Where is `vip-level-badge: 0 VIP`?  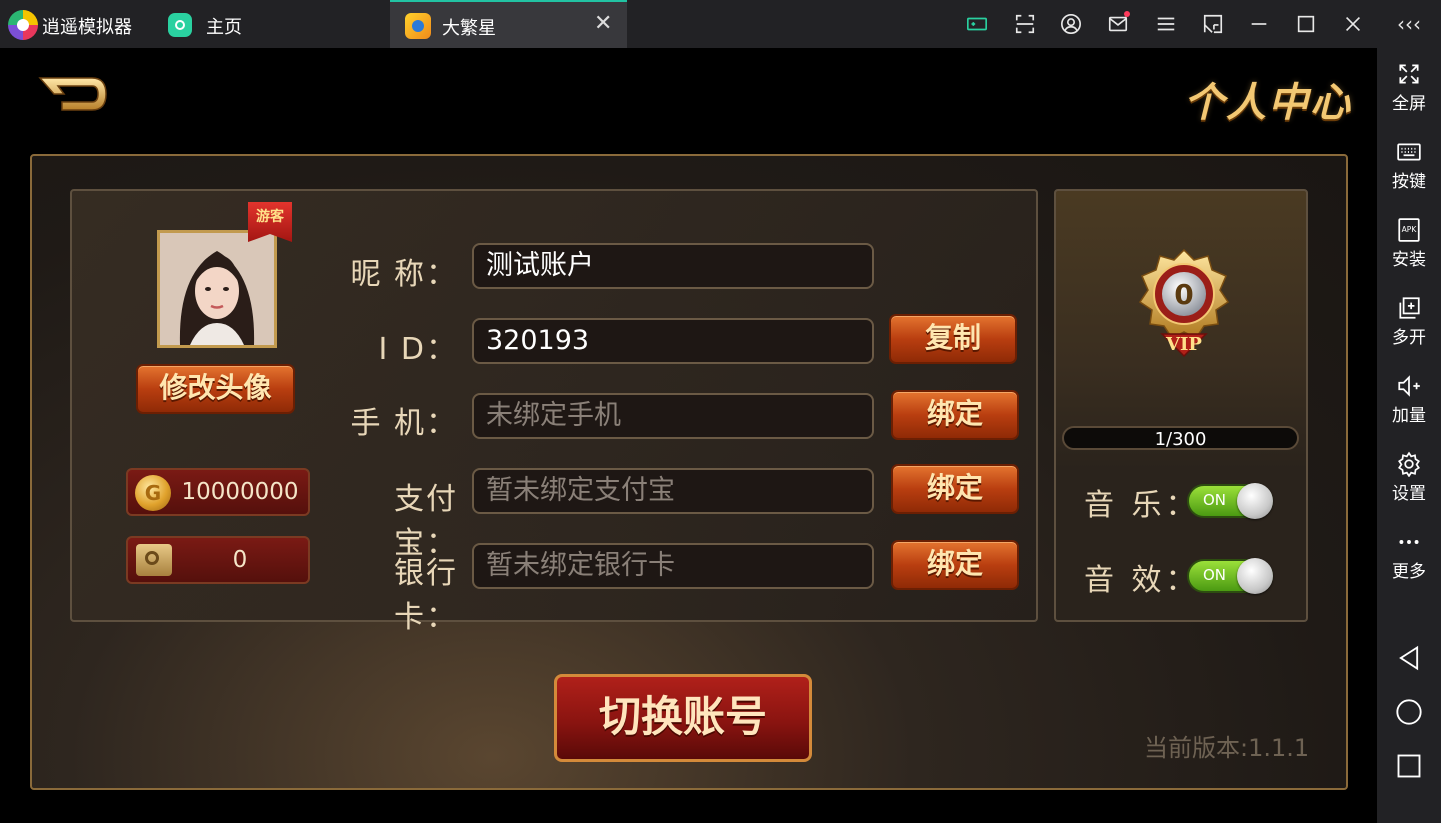 vip-level-badge: 0 VIP is located at coordinates (1184, 303).